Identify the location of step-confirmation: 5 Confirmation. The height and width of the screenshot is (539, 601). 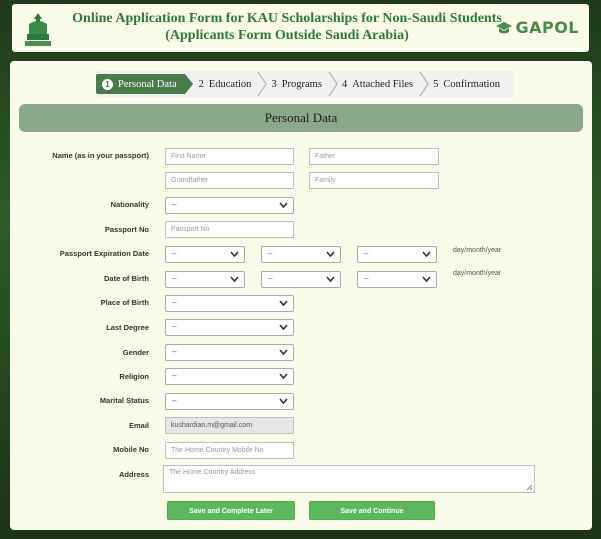
(467, 84).